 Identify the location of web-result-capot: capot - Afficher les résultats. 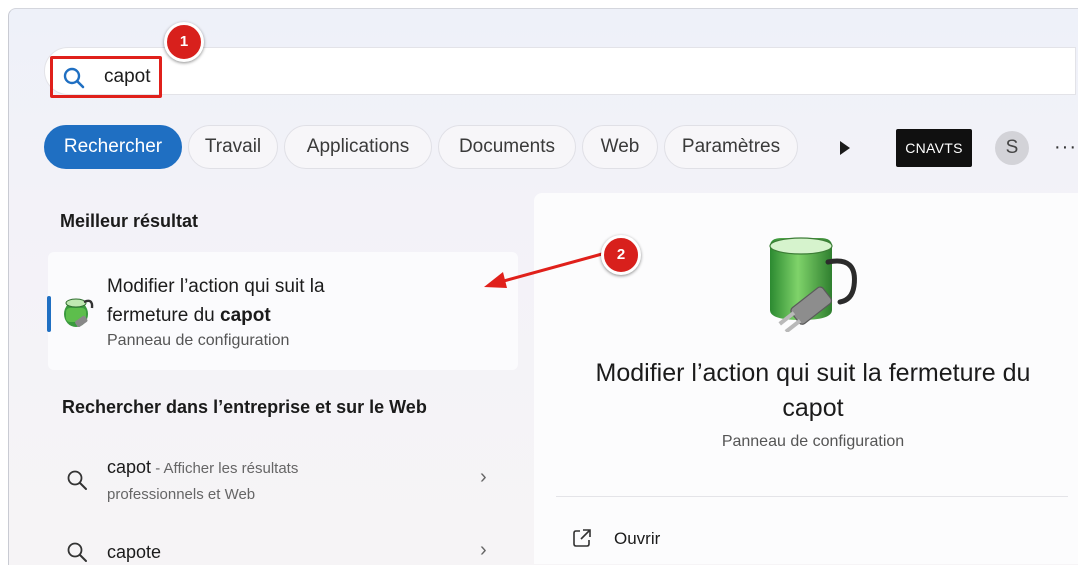
(202, 467).